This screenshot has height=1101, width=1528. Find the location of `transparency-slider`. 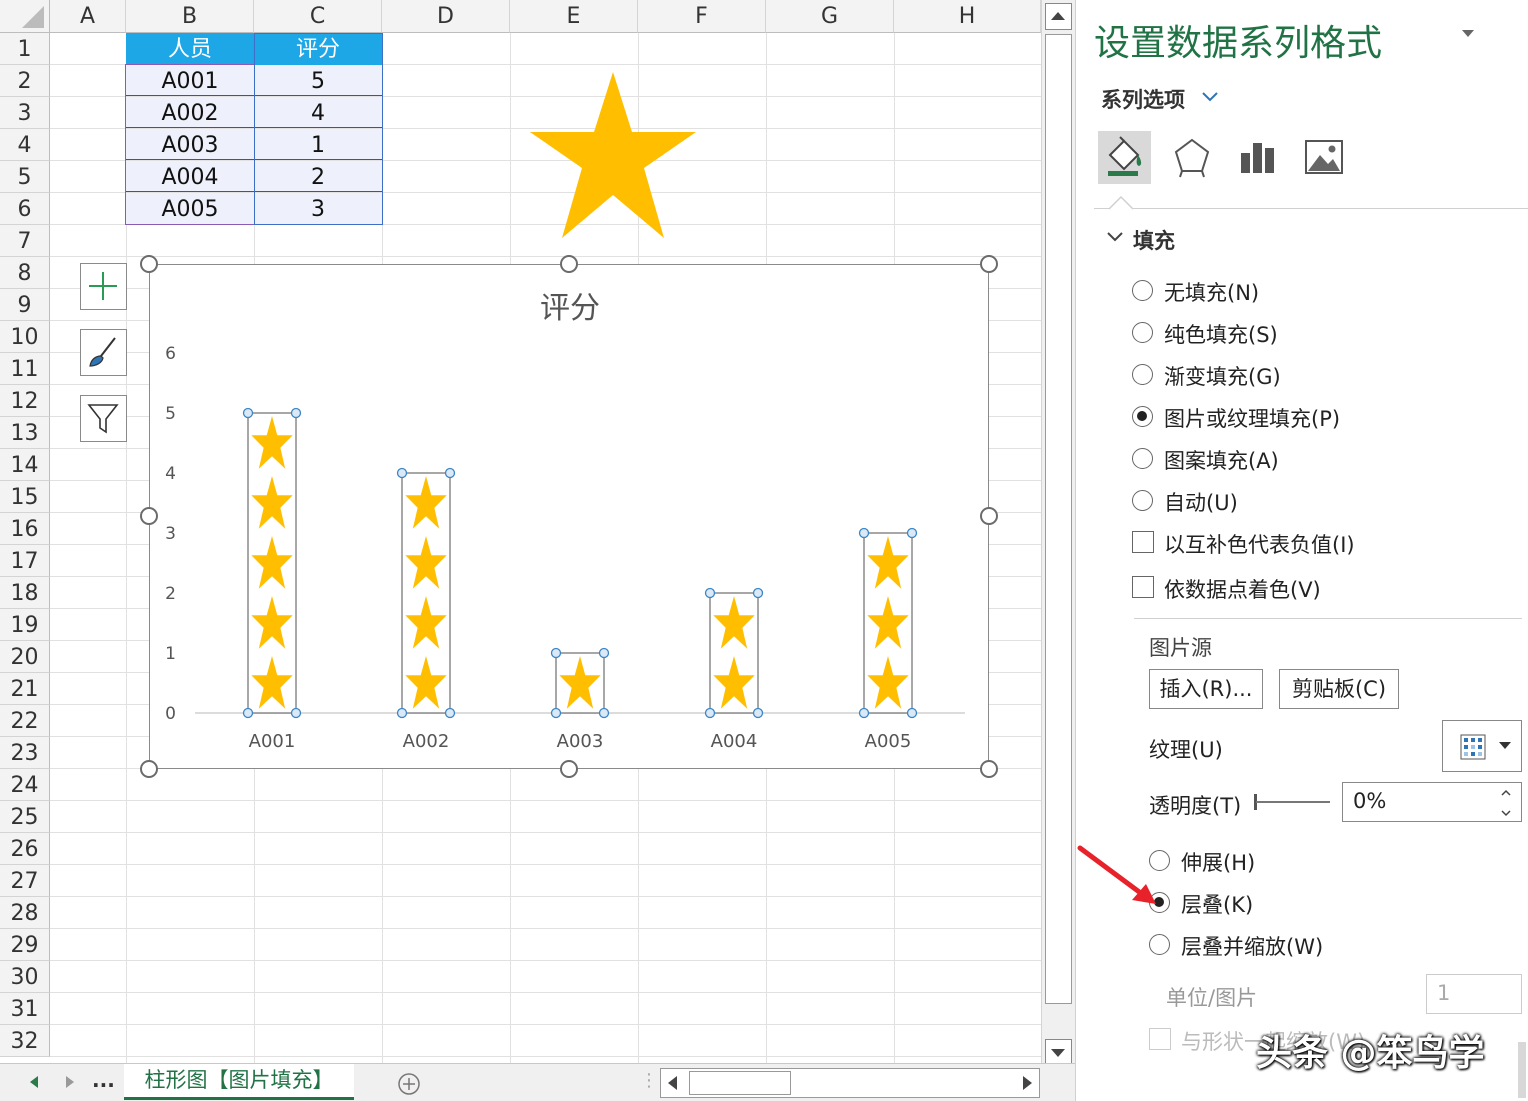

transparency-slider is located at coordinates (1293, 802).